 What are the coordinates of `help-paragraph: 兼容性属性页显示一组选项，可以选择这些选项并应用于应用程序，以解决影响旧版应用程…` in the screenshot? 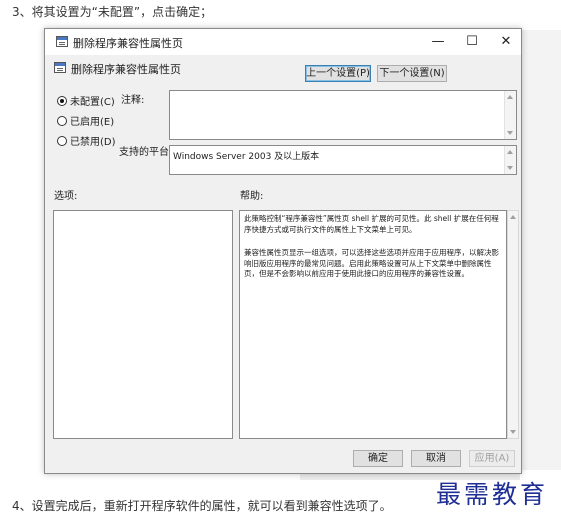 It's located at (371, 263).